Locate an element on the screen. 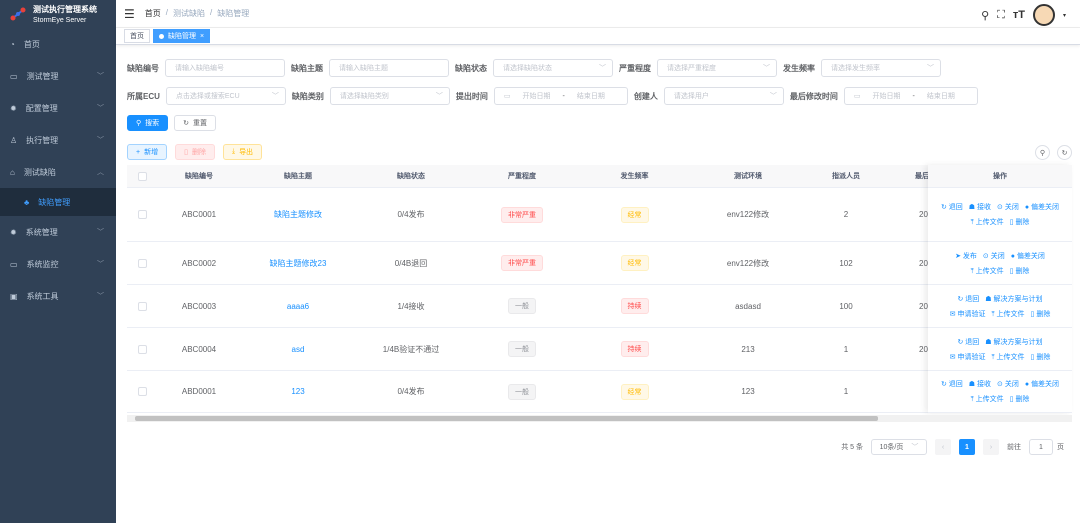 This screenshot has height=523, width=1080. status-select: 请选择缺陷状态 ﹀ is located at coordinates (553, 68).